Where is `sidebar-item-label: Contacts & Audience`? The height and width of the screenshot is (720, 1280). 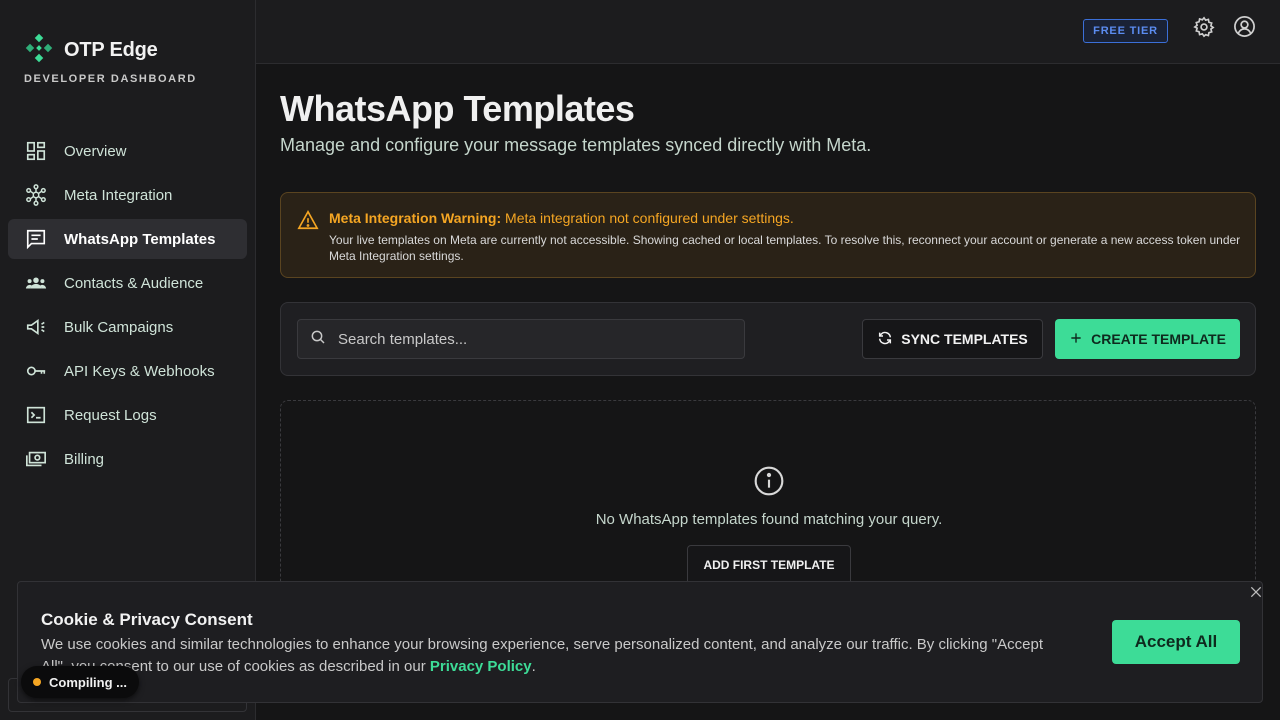
sidebar-item-label: Contacts & Audience is located at coordinates (134, 283).